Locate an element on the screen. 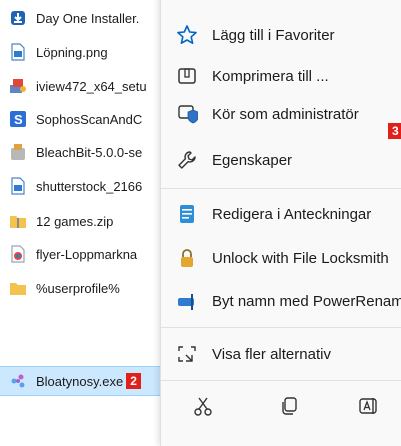 The image size is (401, 446). notepad-icon is located at coordinates (187, 214).